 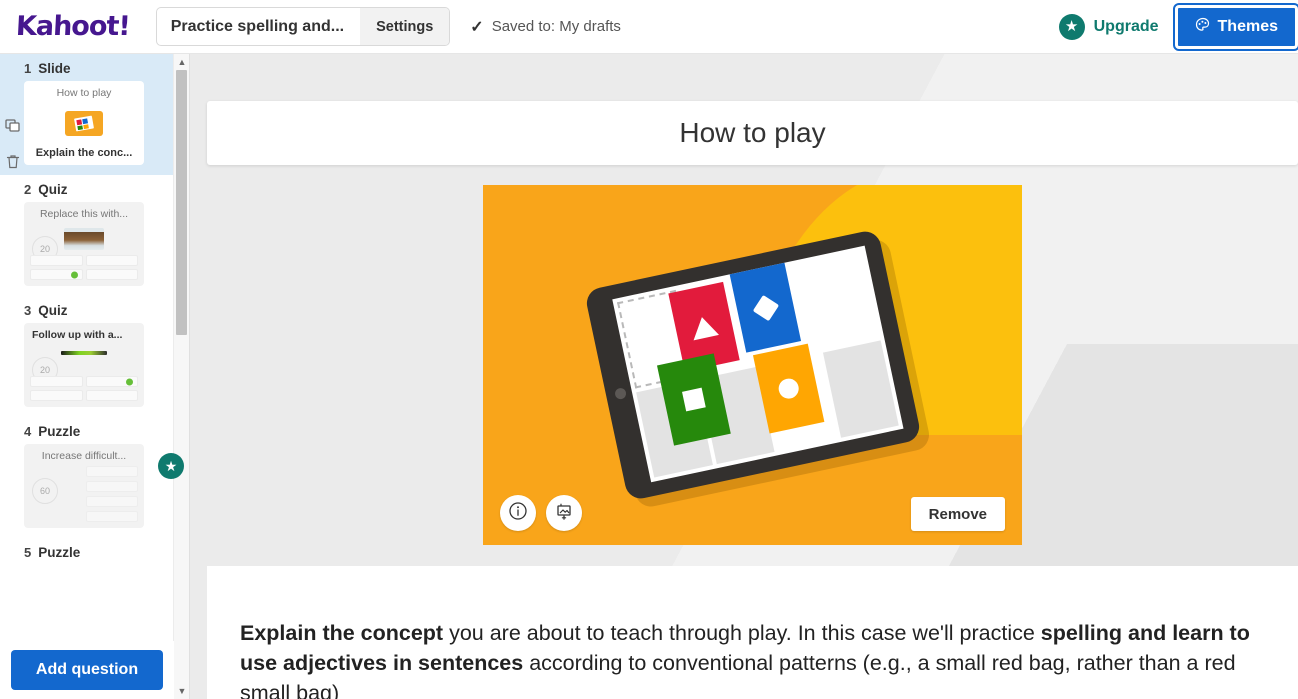 I want to click on slide-3-header: 3 Quiz, so click(x=87, y=310).